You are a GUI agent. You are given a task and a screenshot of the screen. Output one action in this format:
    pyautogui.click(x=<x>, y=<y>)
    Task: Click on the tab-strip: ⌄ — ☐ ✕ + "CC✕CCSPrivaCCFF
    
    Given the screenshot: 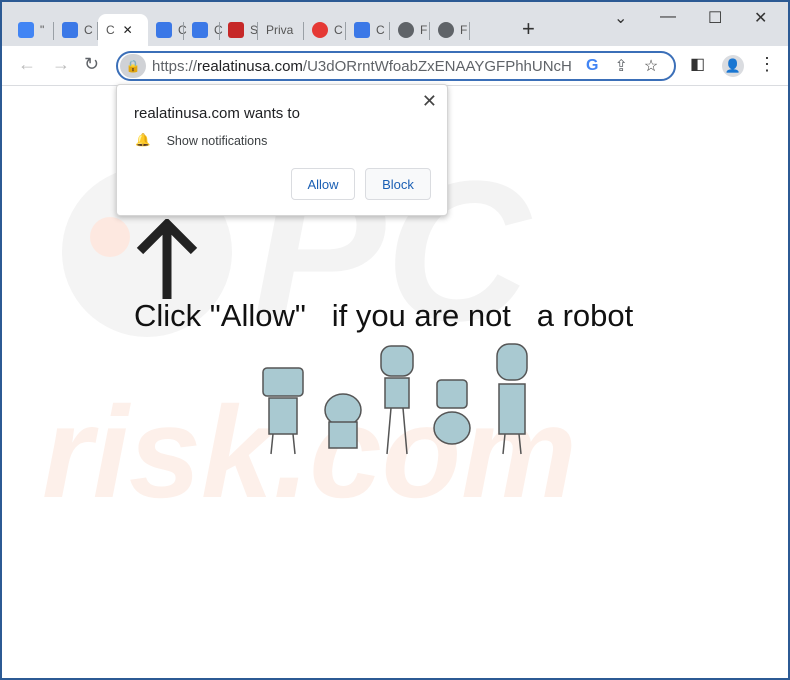 What is the action you would take?
    pyautogui.click(x=395, y=24)
    